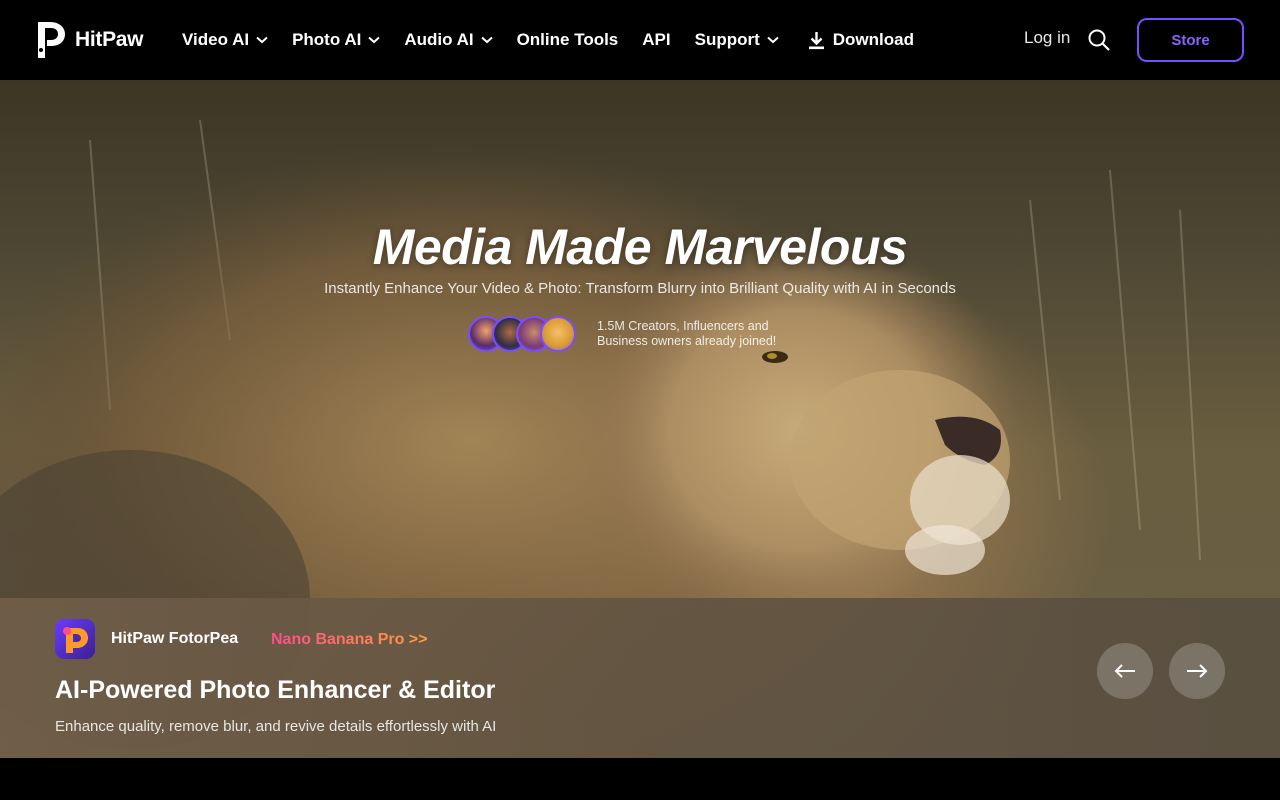  I want to click on nav-label: Online Tools, so click(567, 39).